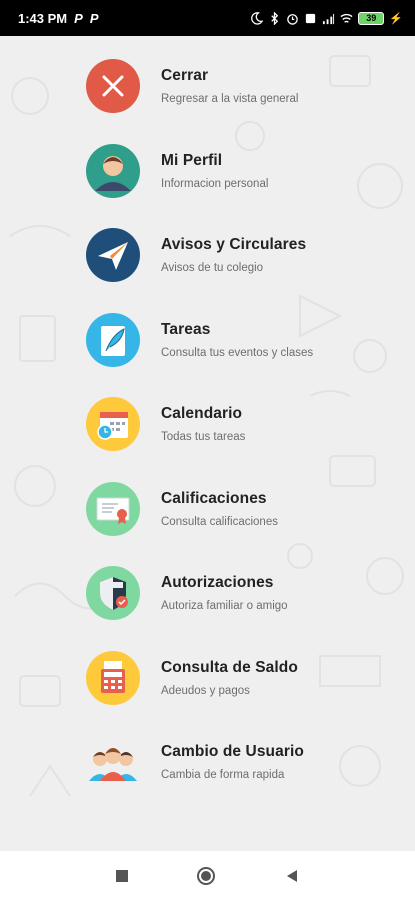 This screenshot has height=900, width=415. Describe the element at coordinates (212, 268) in the screenshot. I see `menu-item-subtitle: Avisos de tu colegio` at that location.